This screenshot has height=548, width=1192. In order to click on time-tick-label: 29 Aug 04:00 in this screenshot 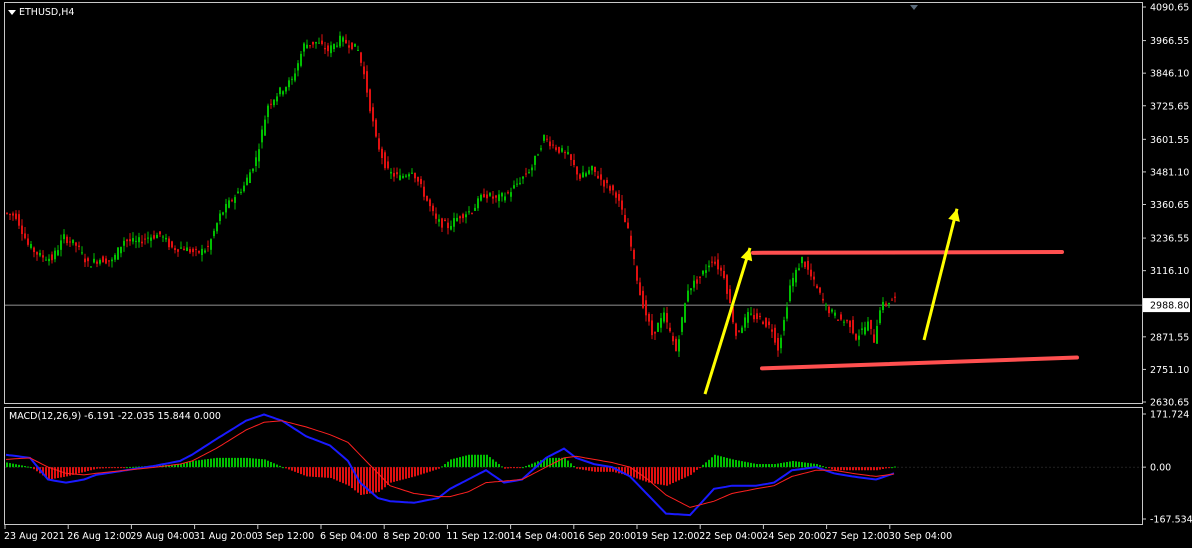, I will do `click(162, 536)`.